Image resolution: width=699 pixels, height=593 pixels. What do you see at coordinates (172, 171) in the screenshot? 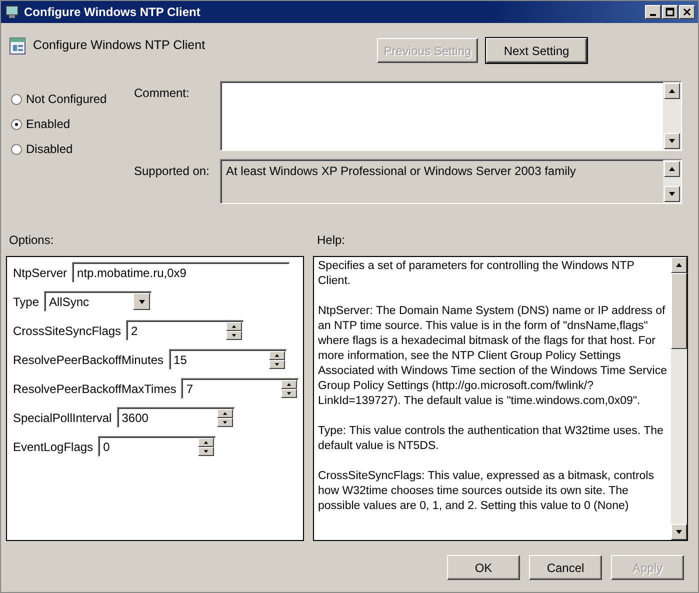
I see `supported-on-label: Supported on:` at bounding box center [172, 171].